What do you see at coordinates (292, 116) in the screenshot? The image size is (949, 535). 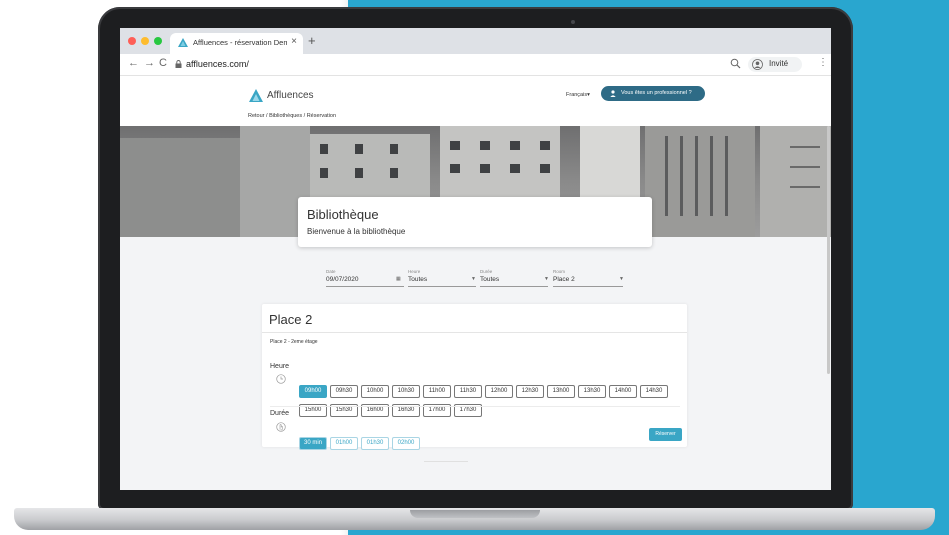 I see `breadcrumb: Retour / Bibliothèques / Réservation` at bounding box center [292, 116].